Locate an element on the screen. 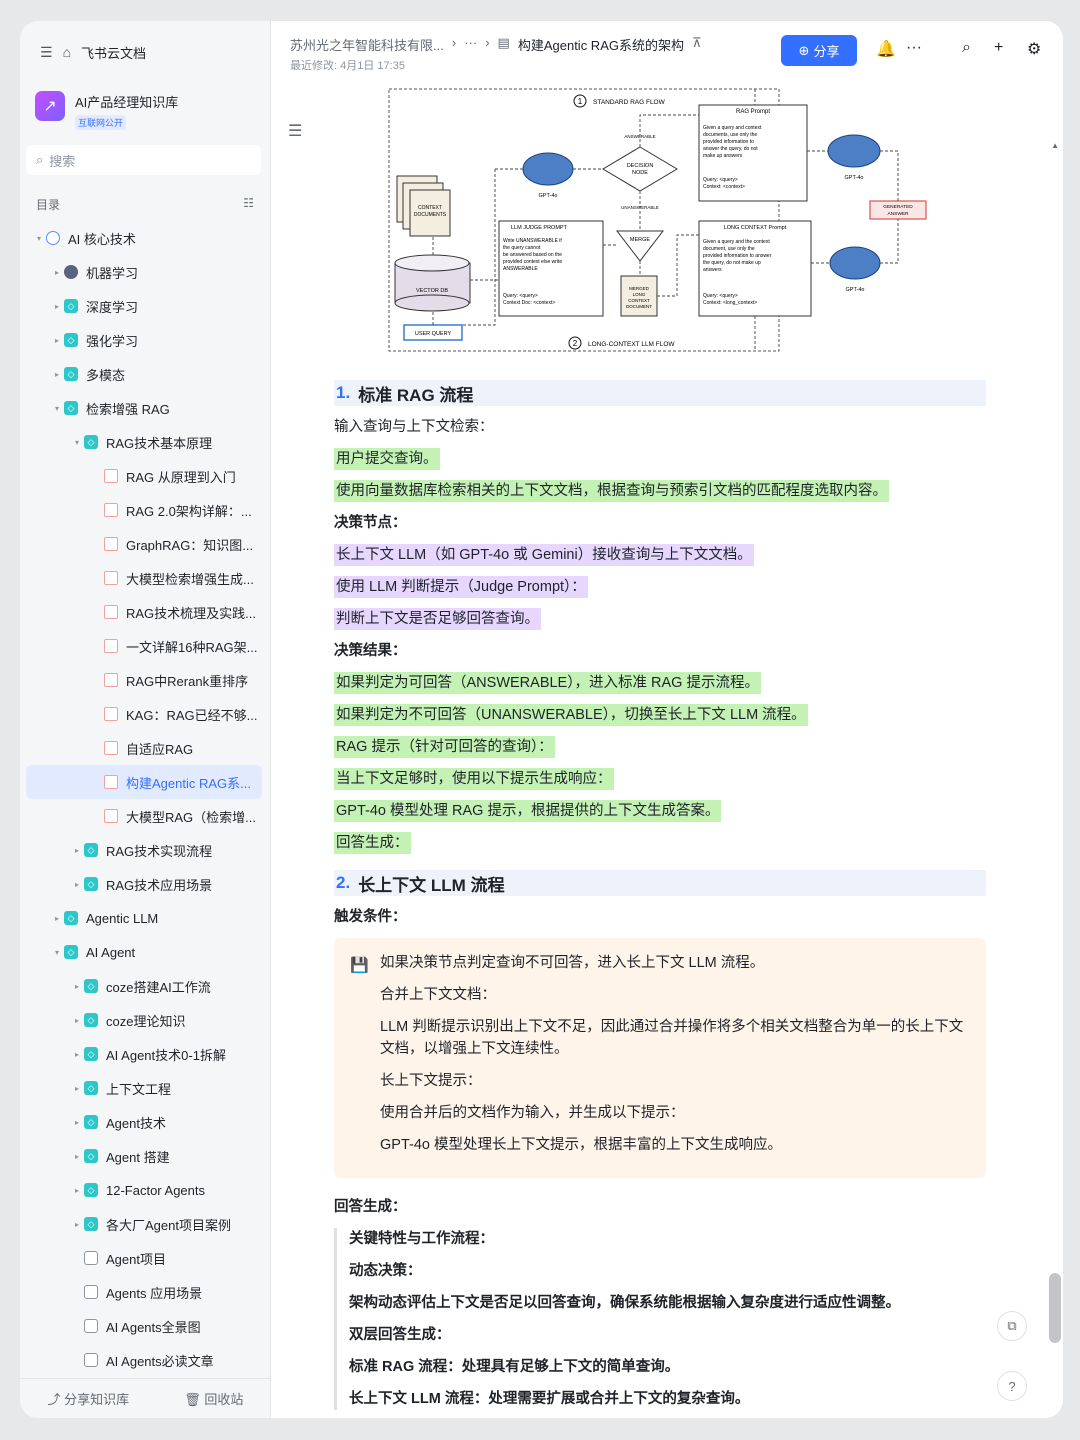 This screenshot has width=1080, height=1440. home-icon: ⌂ is located at coordinates (67, 52).